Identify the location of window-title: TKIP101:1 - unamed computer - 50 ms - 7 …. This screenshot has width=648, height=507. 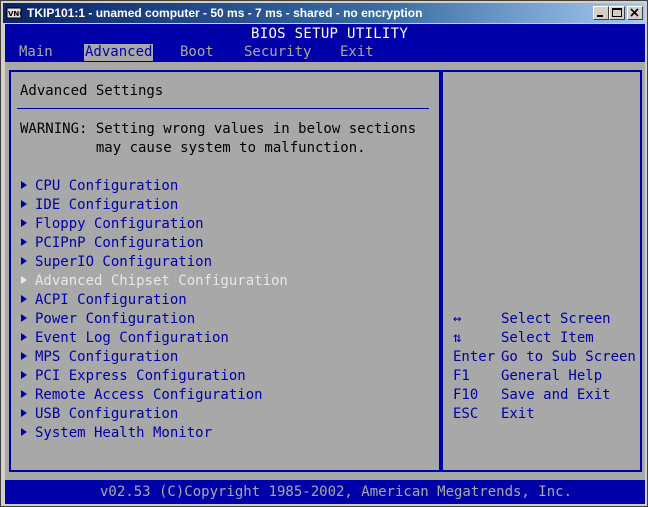
(225, 13).